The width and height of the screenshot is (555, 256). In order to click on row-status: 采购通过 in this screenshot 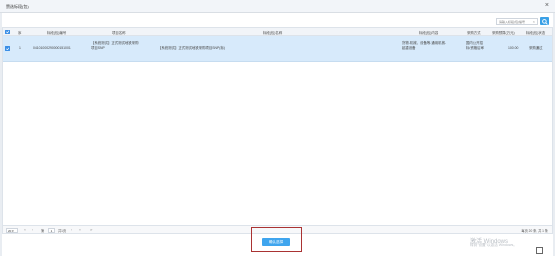, I will do `click(536, 48)`.